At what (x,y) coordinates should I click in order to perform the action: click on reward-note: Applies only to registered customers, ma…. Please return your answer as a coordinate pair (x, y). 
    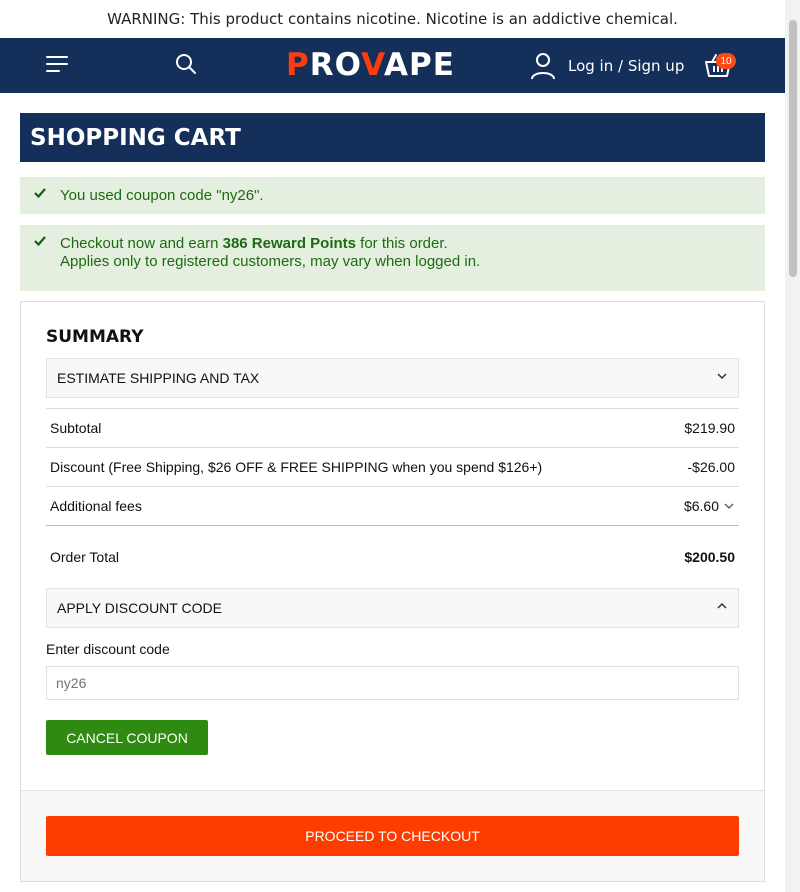
    Looking at the image, I should click on (270, 261).